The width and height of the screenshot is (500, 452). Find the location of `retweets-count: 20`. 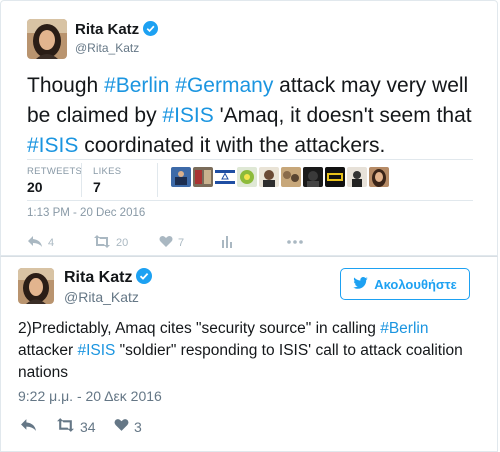

retweets-count: 20 is located at coordinates (35, 187).